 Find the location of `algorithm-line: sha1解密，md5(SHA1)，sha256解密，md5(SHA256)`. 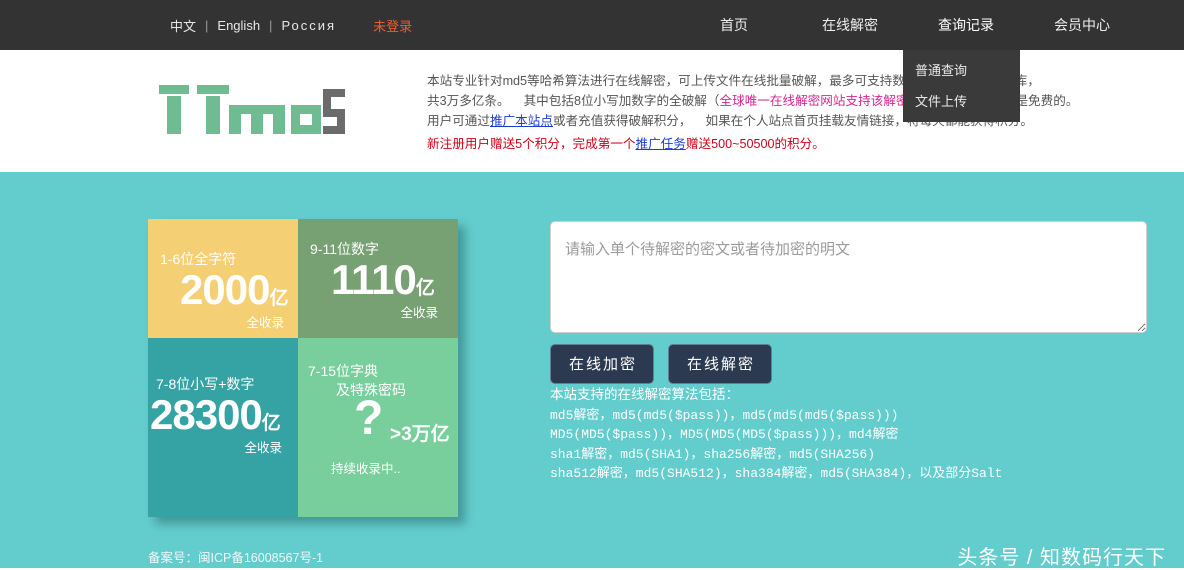

algorithm-line: sha1解密，md5(SHA1)，sha256解密，md5(SHA256) is located at coordinates (713, 454).